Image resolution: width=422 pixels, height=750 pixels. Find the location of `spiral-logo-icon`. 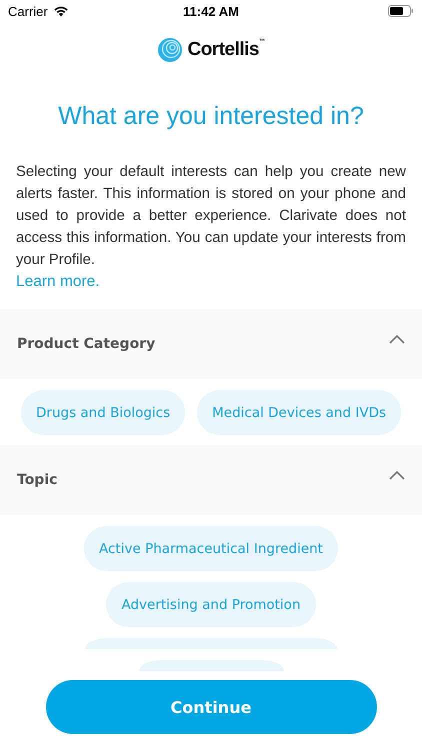

spiral-logo-icon is located at coordinates (170, 50).